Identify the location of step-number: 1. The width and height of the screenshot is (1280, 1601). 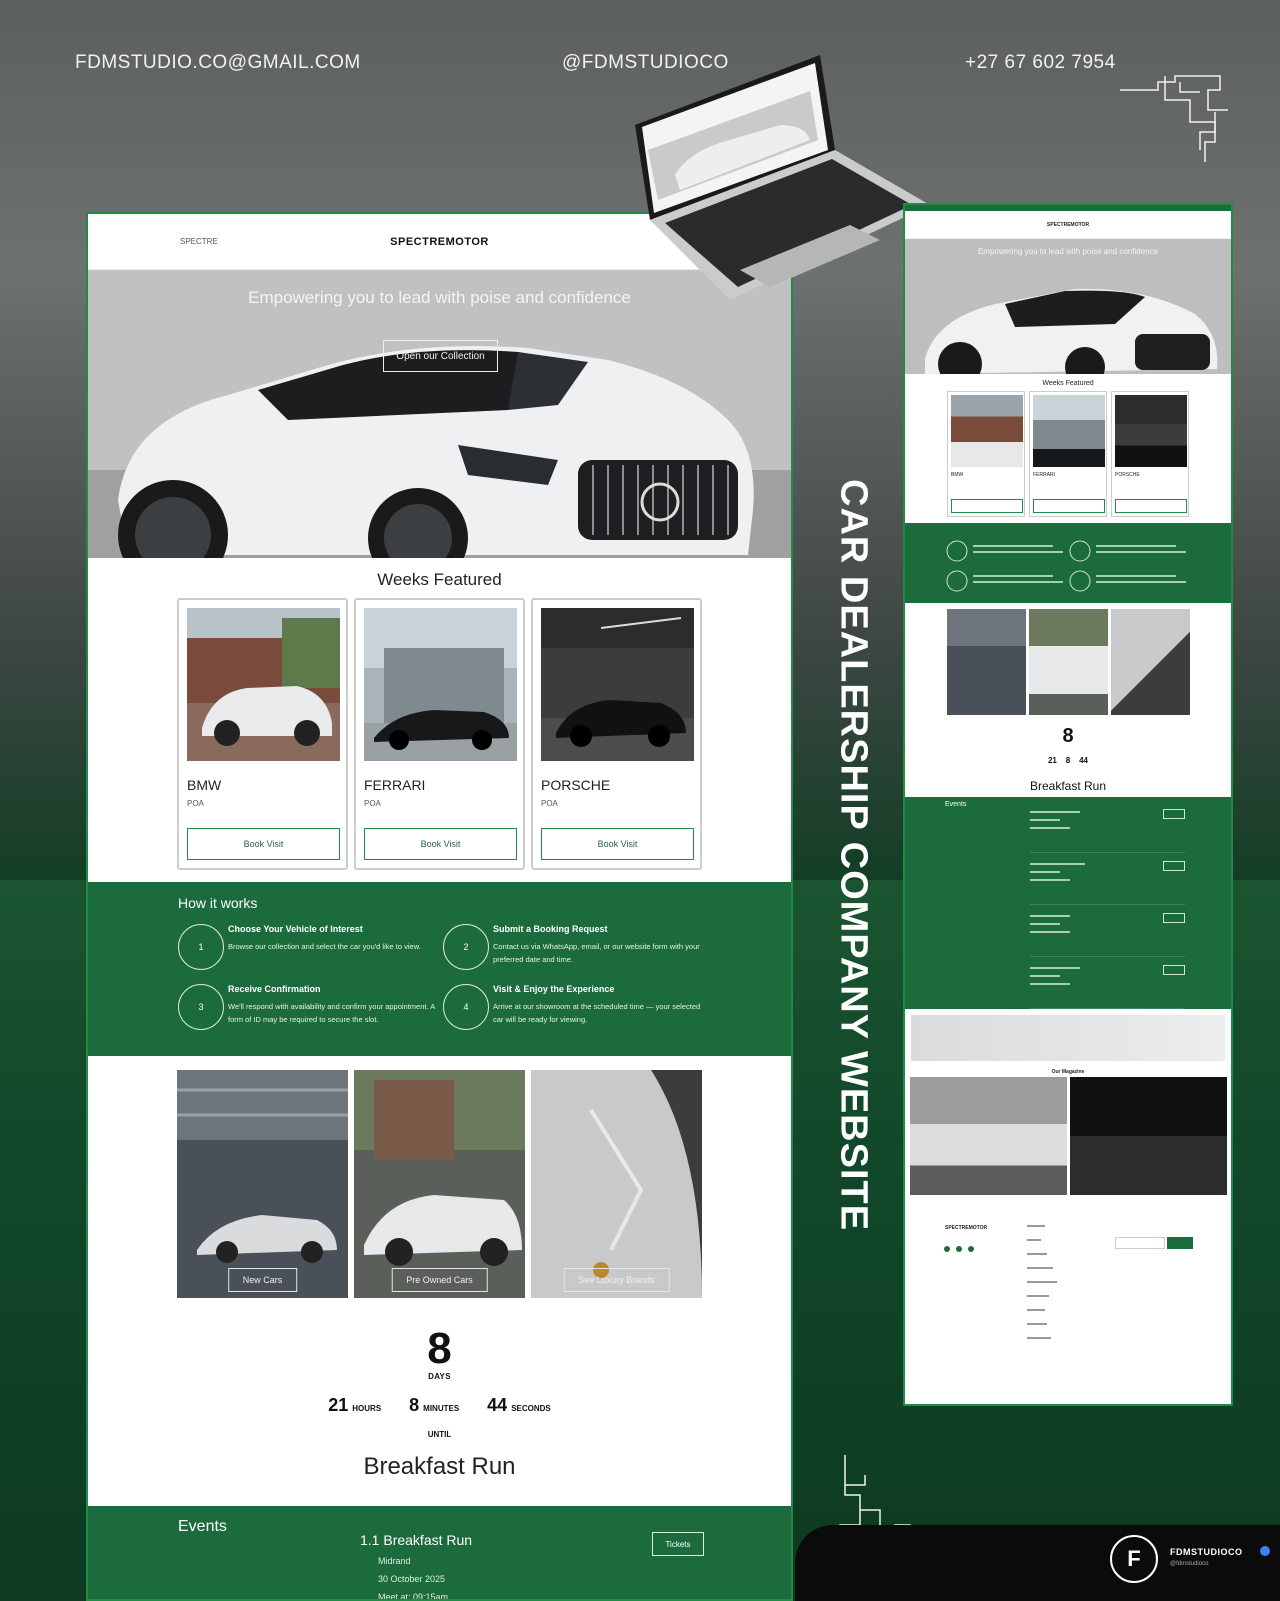
(201, 947).